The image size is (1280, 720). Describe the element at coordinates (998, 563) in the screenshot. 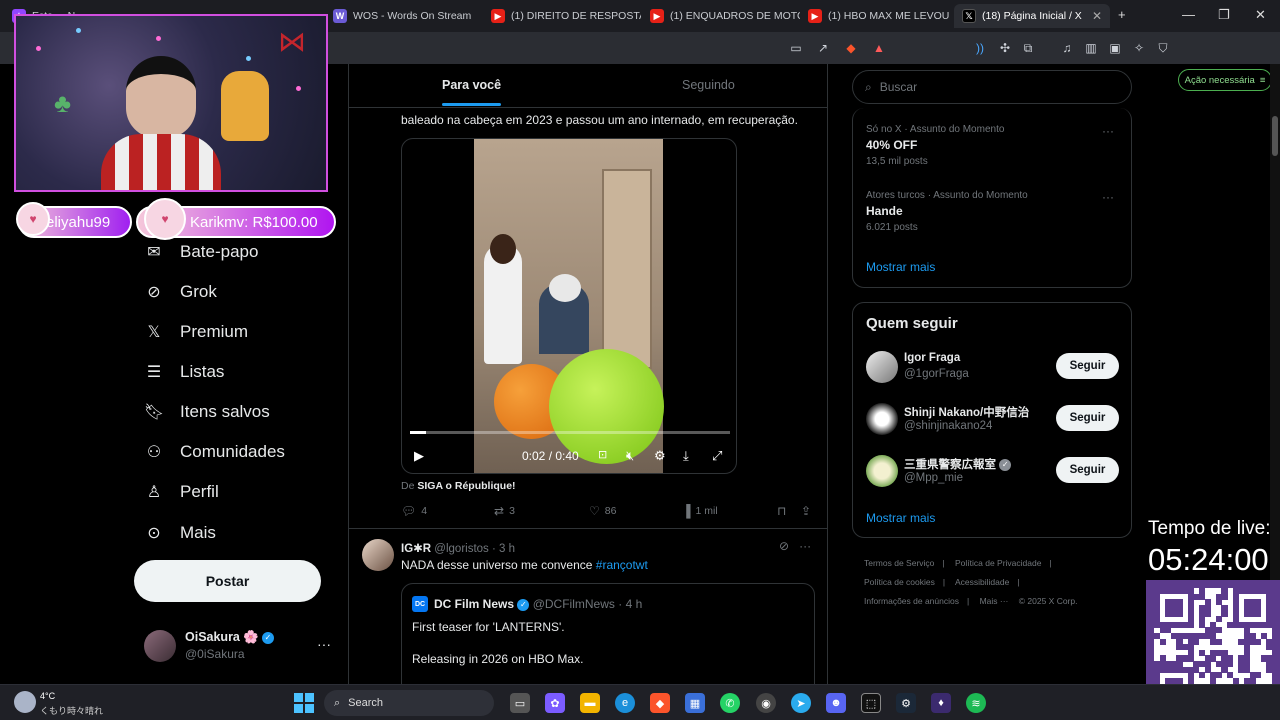

I see `footer-link: Política de Privacidade` at that location.